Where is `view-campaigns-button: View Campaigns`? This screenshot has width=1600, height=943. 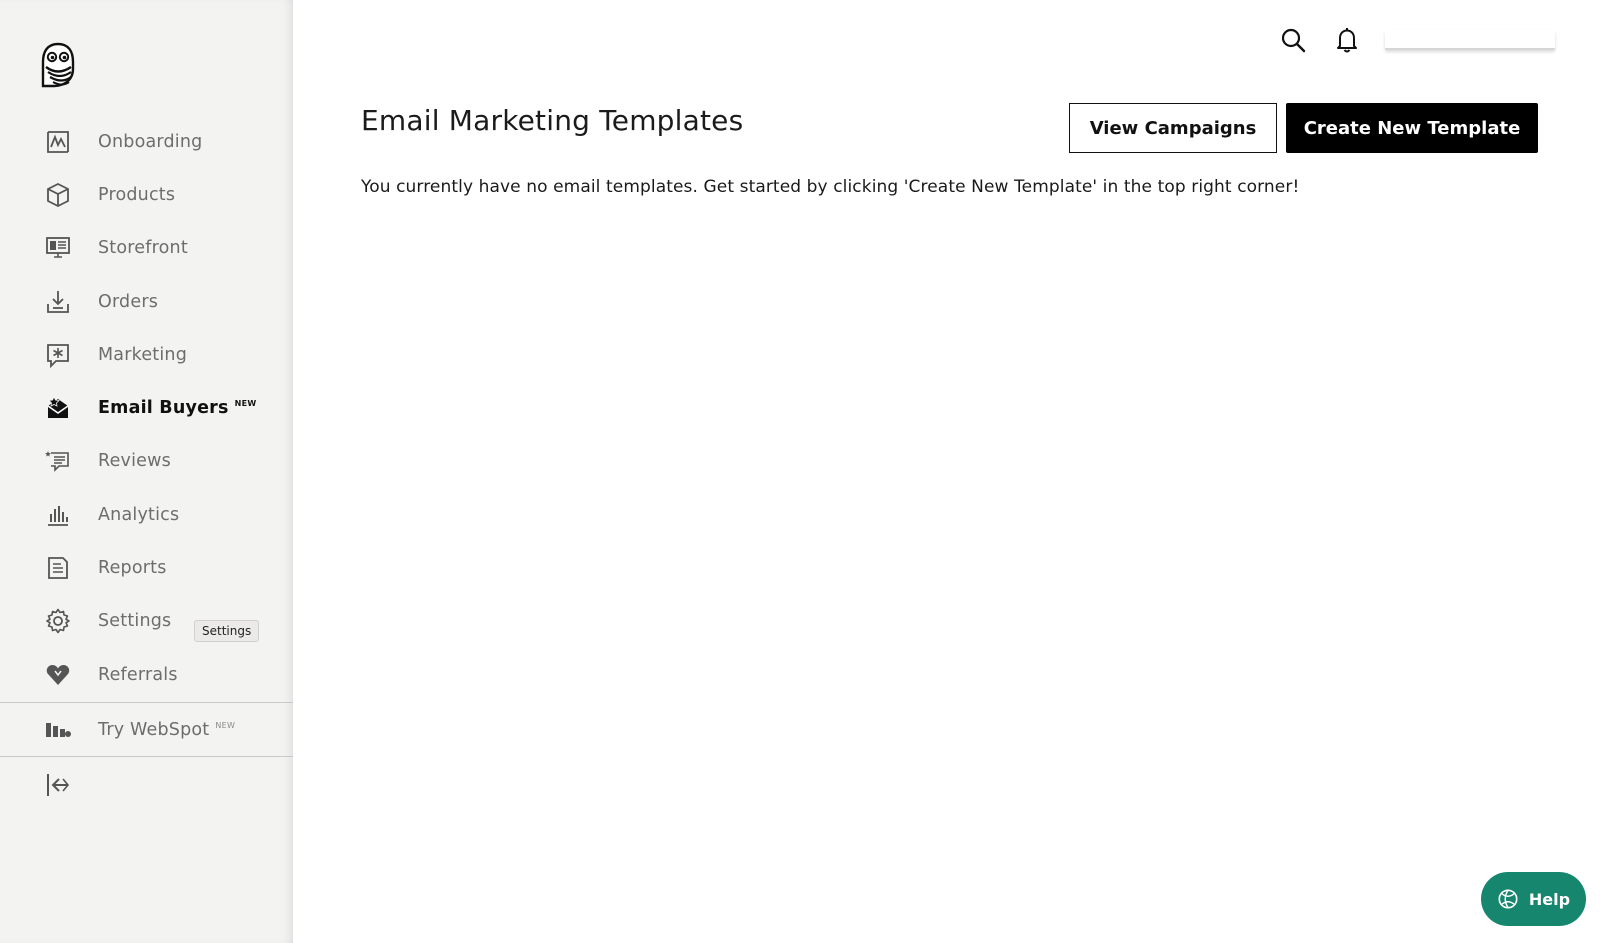 view-campaigns-button: View Campaigns is located at coordinates (1173, 128).